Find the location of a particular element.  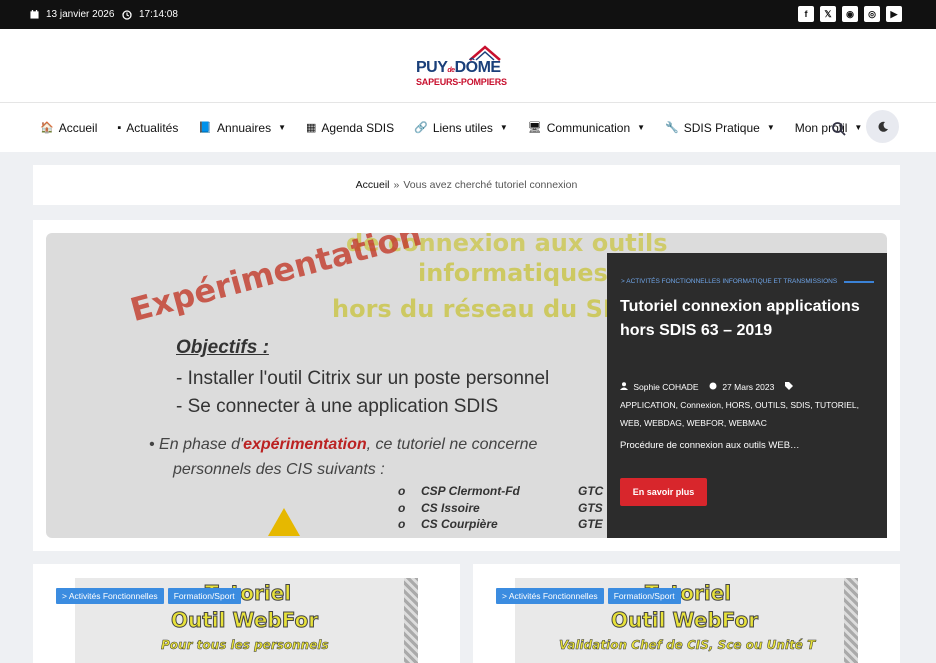

author-name: Sophie COHADE is located at coordinates (665, 387).